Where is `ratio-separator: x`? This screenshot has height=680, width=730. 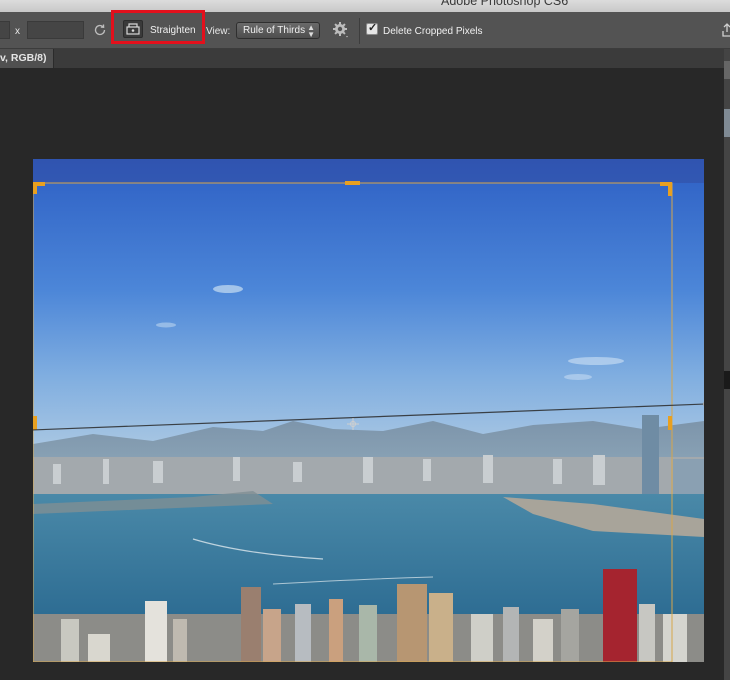 ratio-separator: x is located at coordinates (17, 31).